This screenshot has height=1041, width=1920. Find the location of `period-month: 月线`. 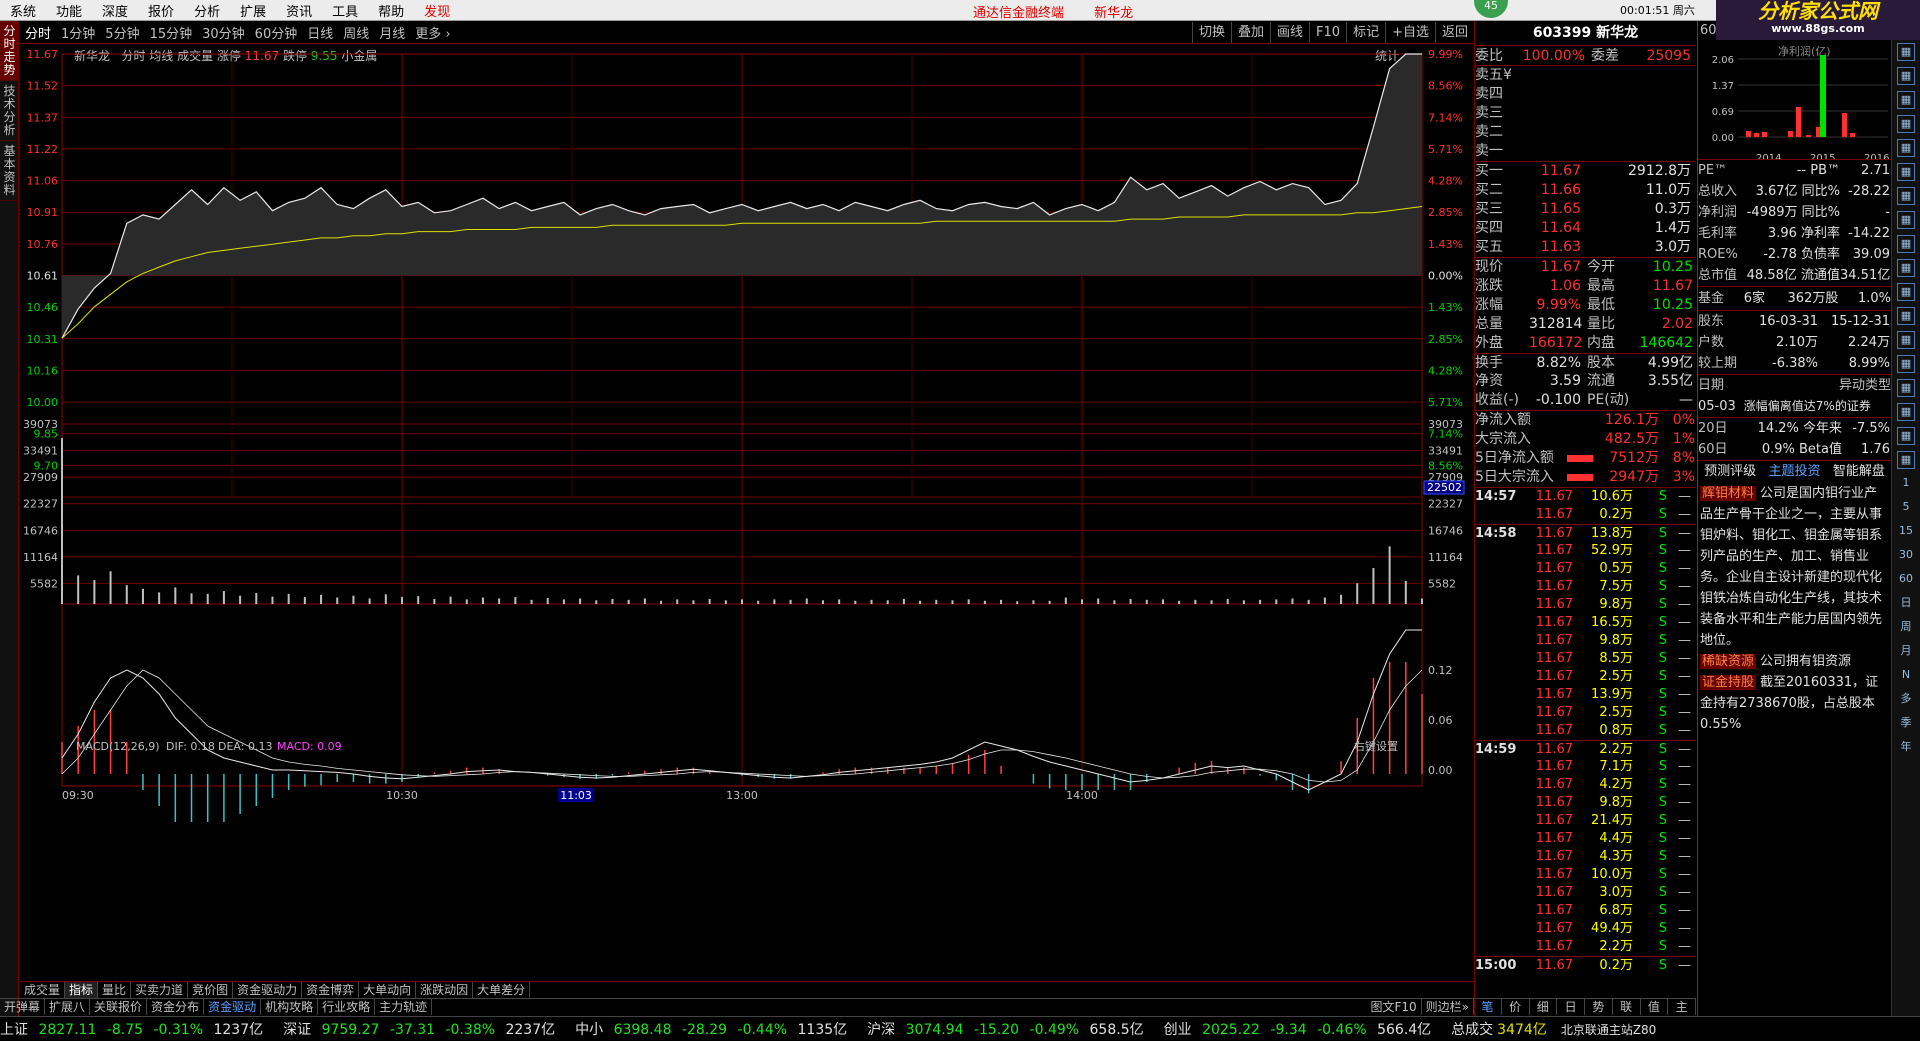

period-month: 月线 is located at coordinates (392, 32).